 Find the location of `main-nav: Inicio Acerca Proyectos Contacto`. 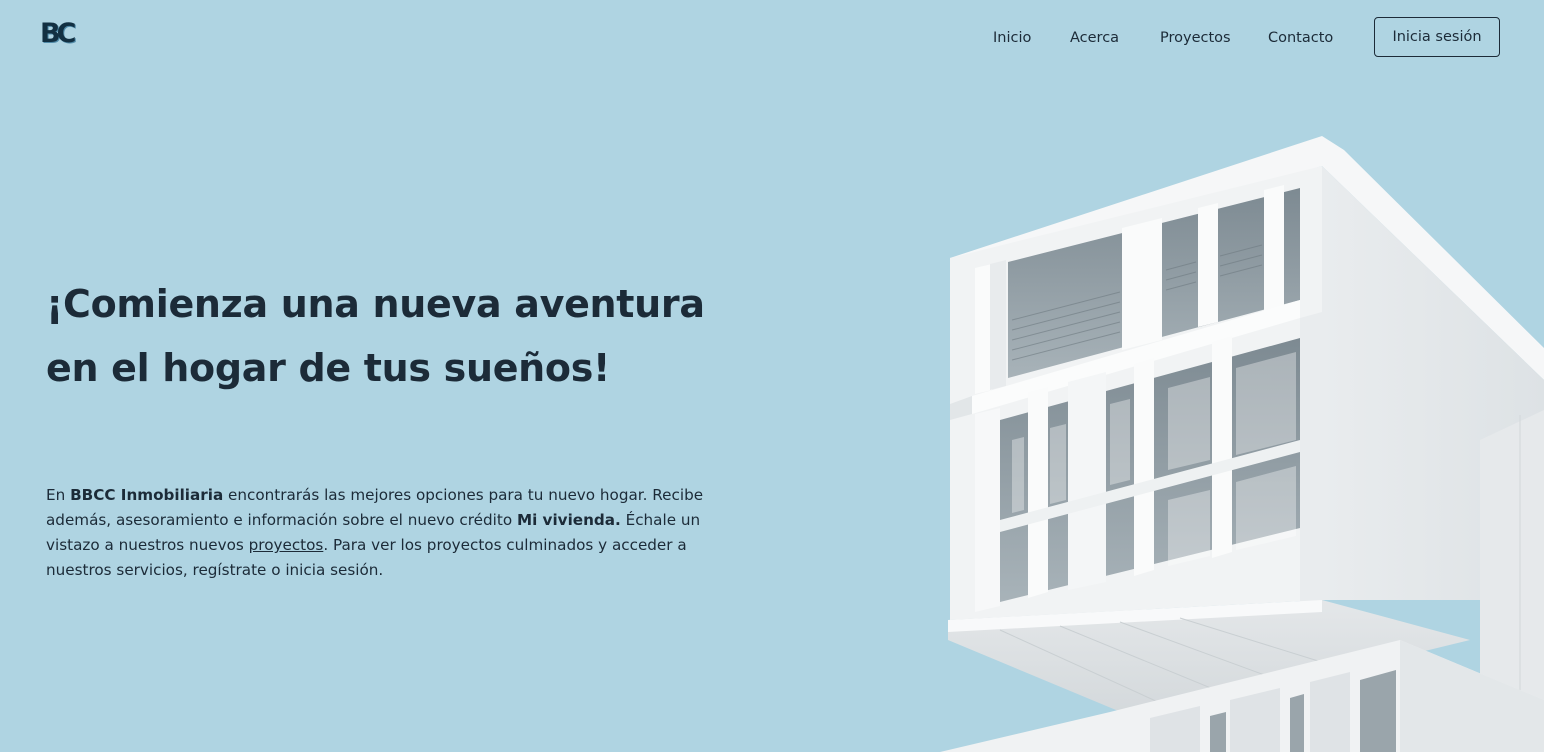

main-nav: Inicio Acerca Proyectos Contacto is located at coordinates (772, 38).